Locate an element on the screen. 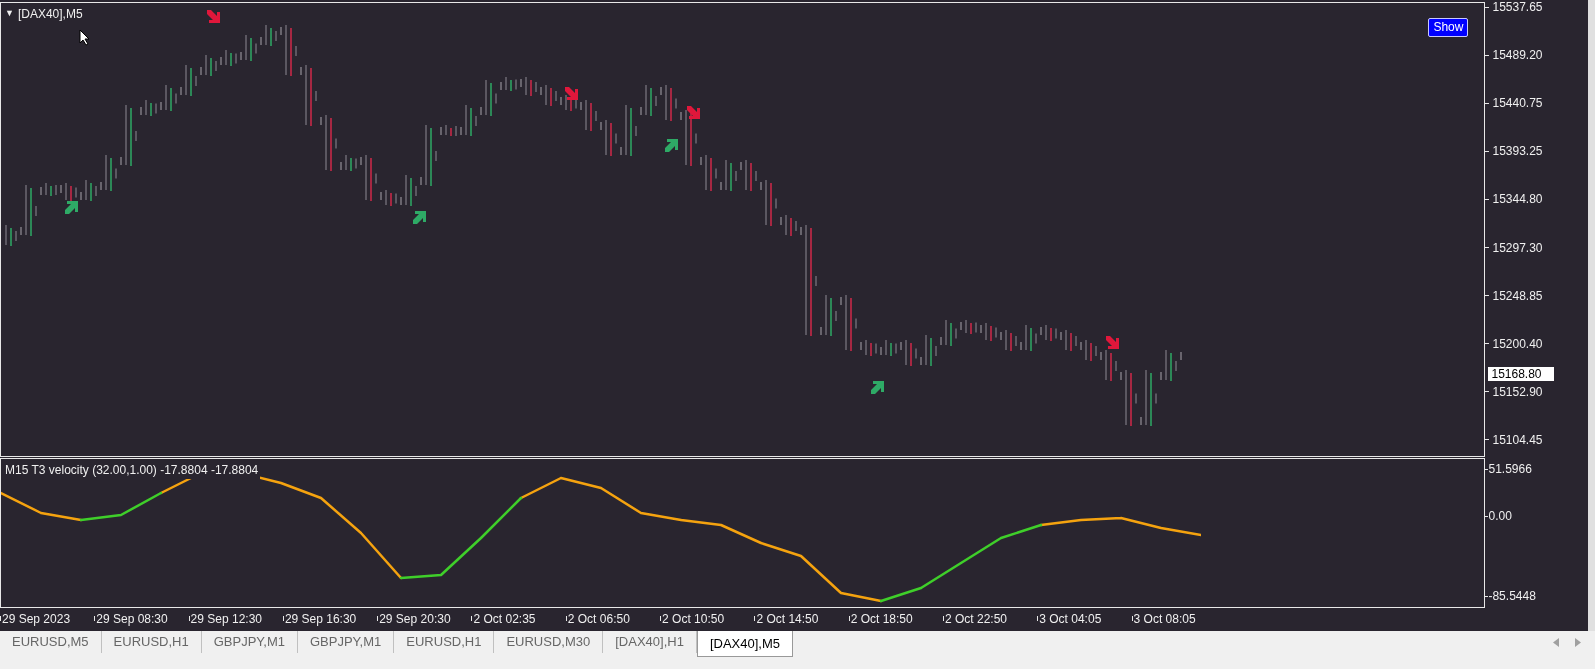 This screenshot has height=669, width=1595. indicator-axis-label: -85.5448 is located at coordinates (1512, 596).